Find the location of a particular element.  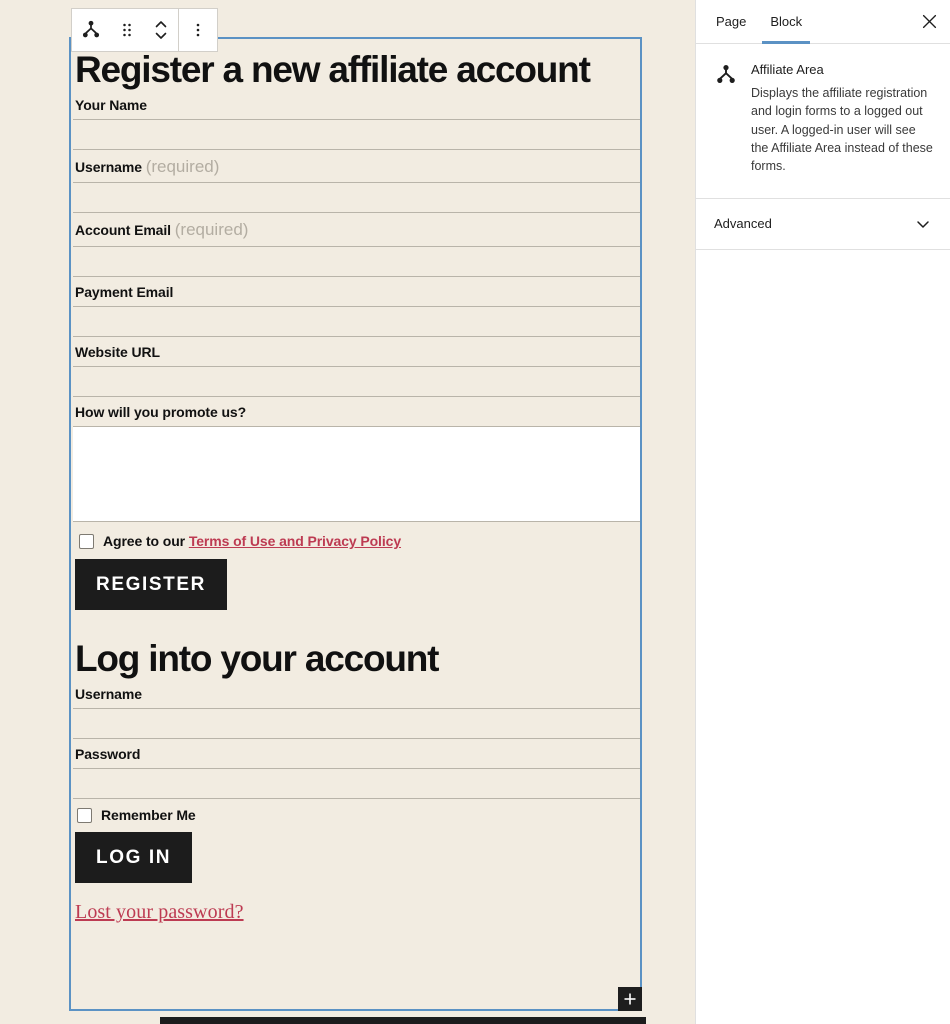

plus-icon is located at coordinates (630, 999).